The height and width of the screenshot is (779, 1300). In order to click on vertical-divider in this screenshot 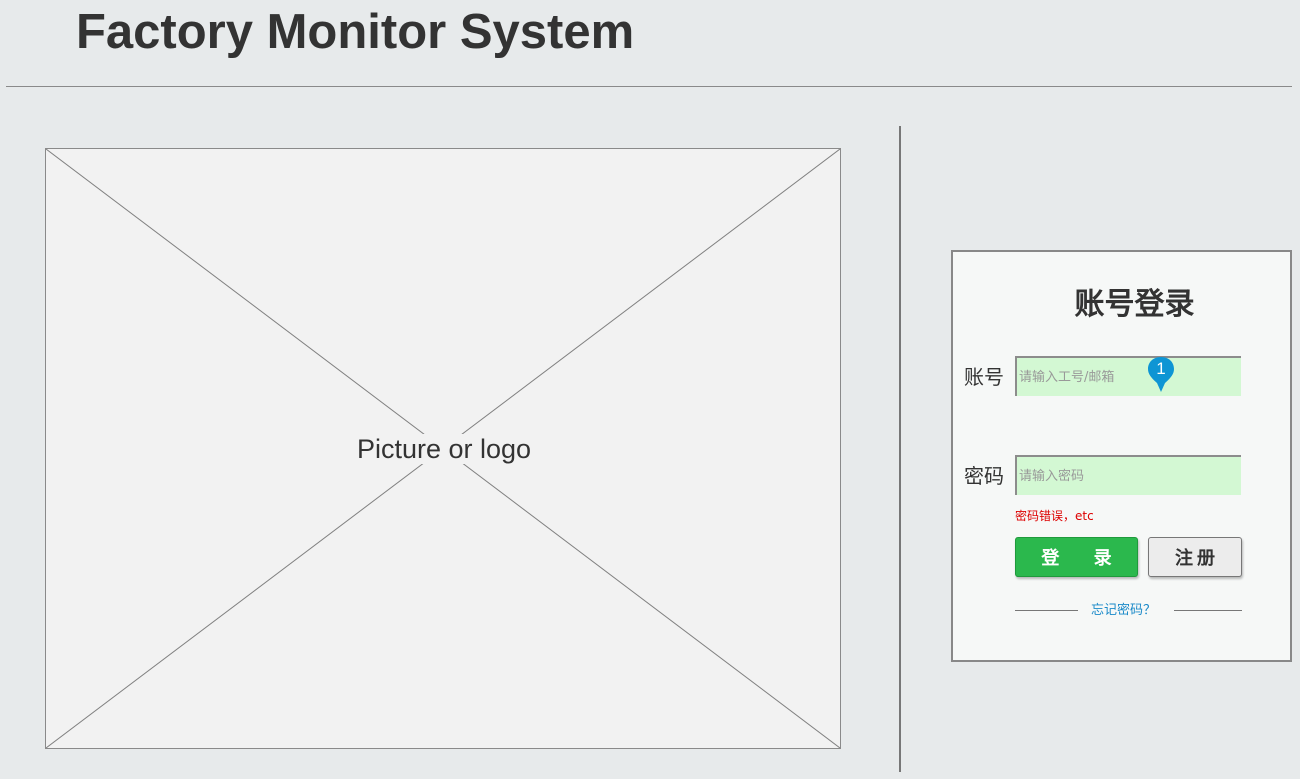, I will do `click(900, 449)`.